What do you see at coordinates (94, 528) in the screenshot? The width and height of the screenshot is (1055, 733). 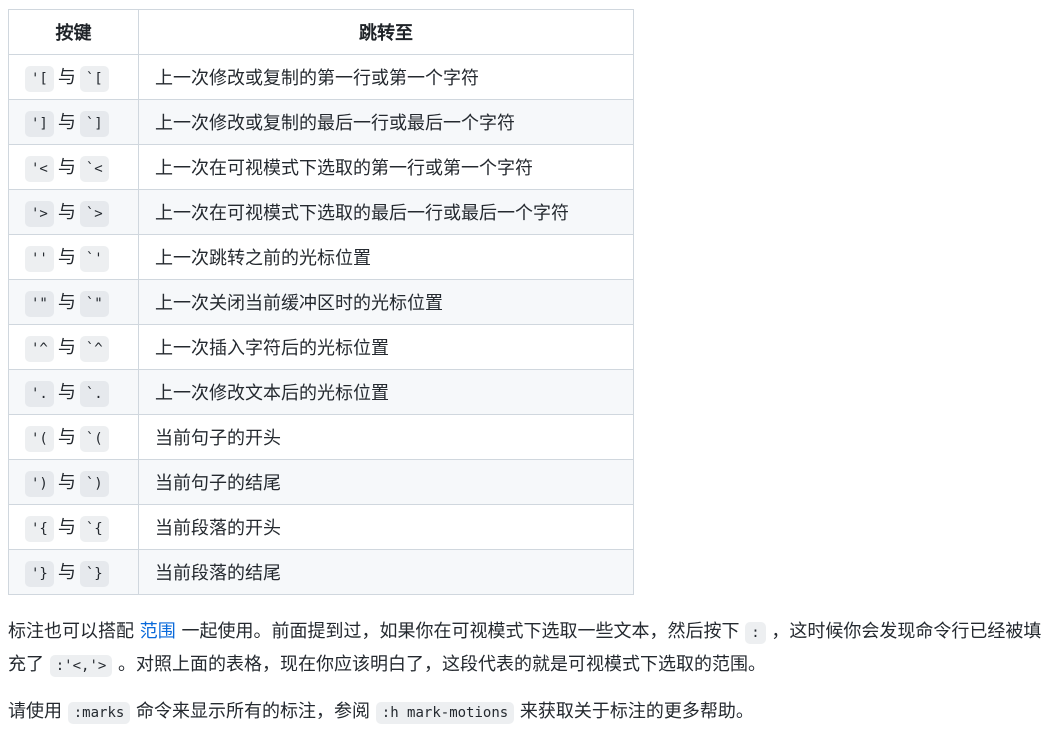 I see `mark-key-backtick: `{` at bounding box center [94, 528].